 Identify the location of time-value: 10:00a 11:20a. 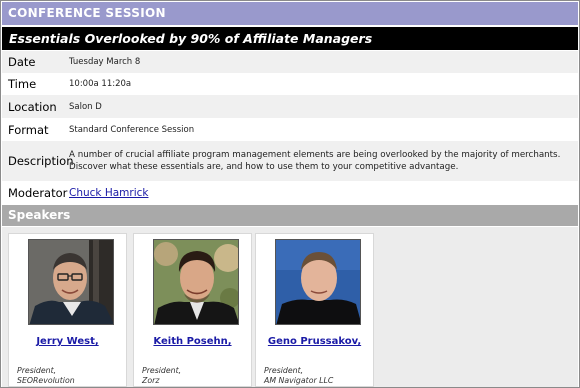
(100, 84).